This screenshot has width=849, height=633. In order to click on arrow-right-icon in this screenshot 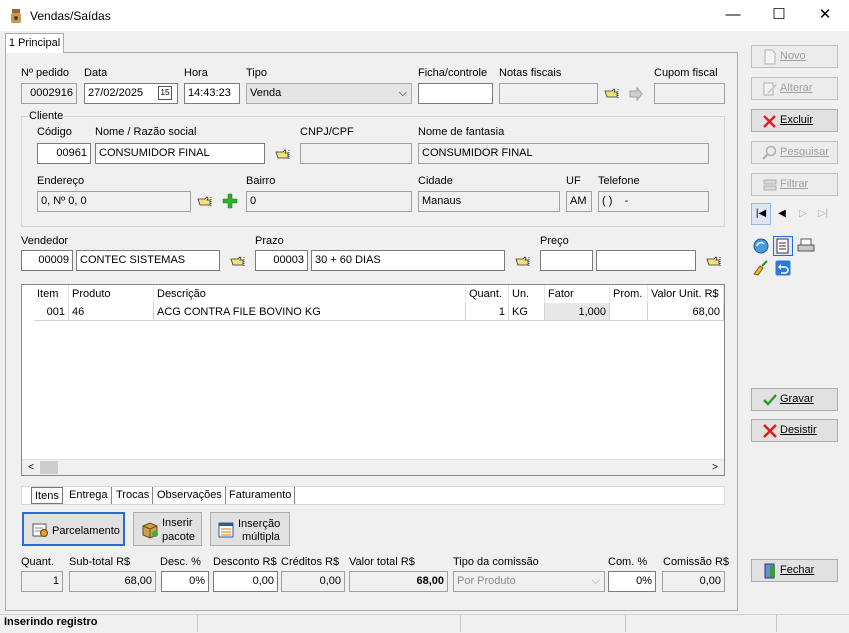, I will do `click(636, 94)`.